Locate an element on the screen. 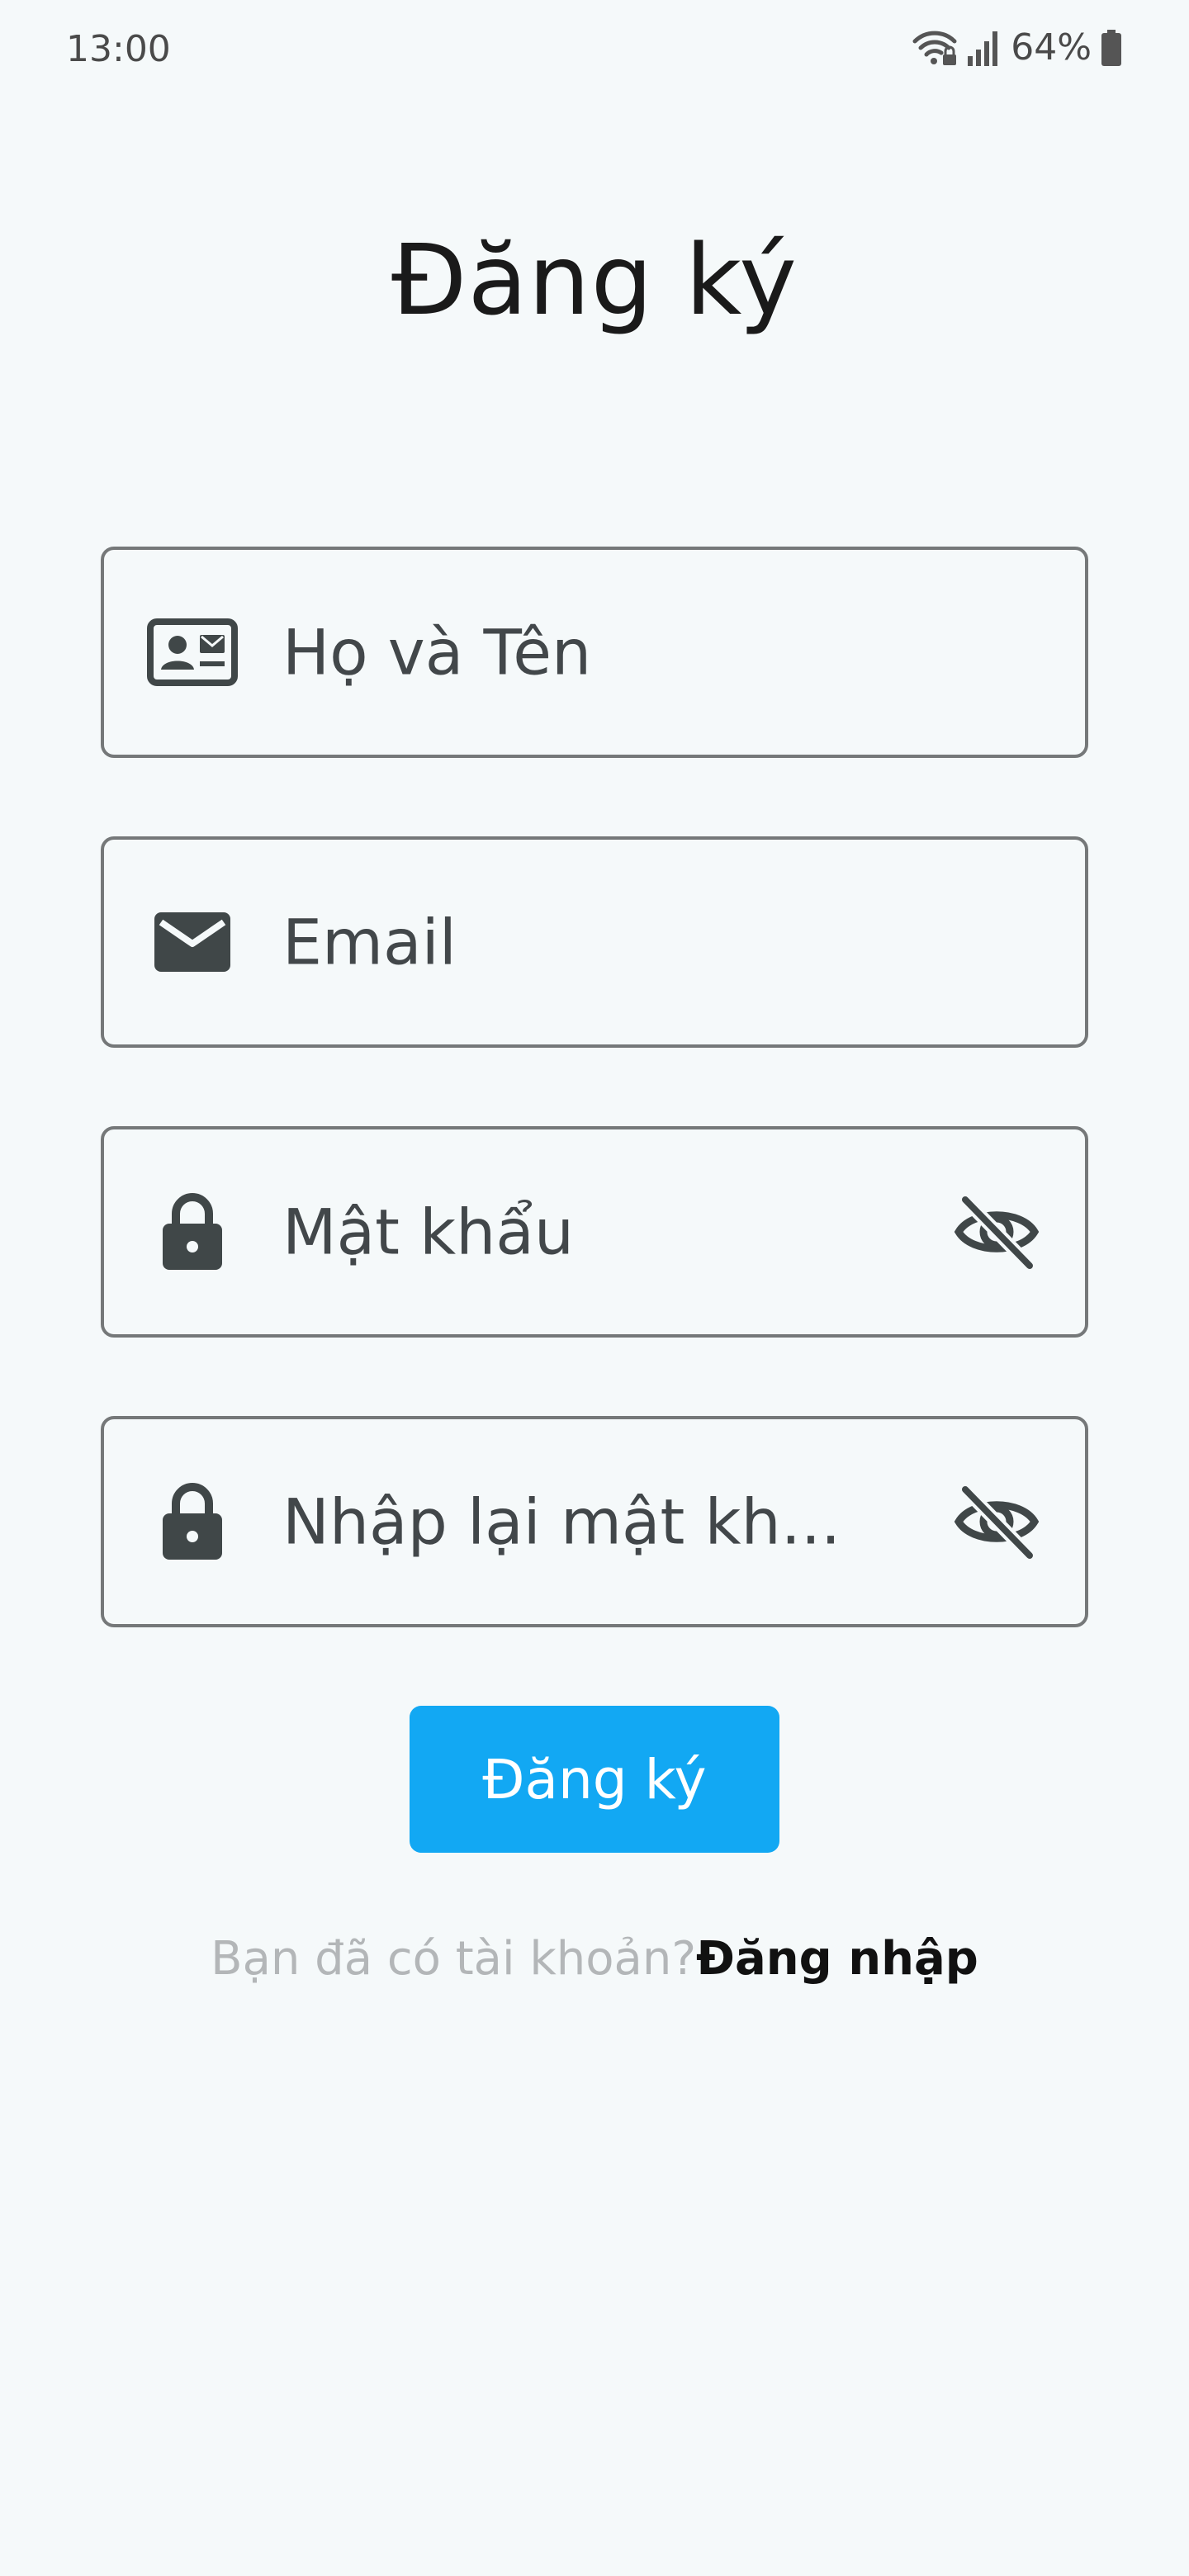  contact-card-icon is located at coordinates (192, 652).